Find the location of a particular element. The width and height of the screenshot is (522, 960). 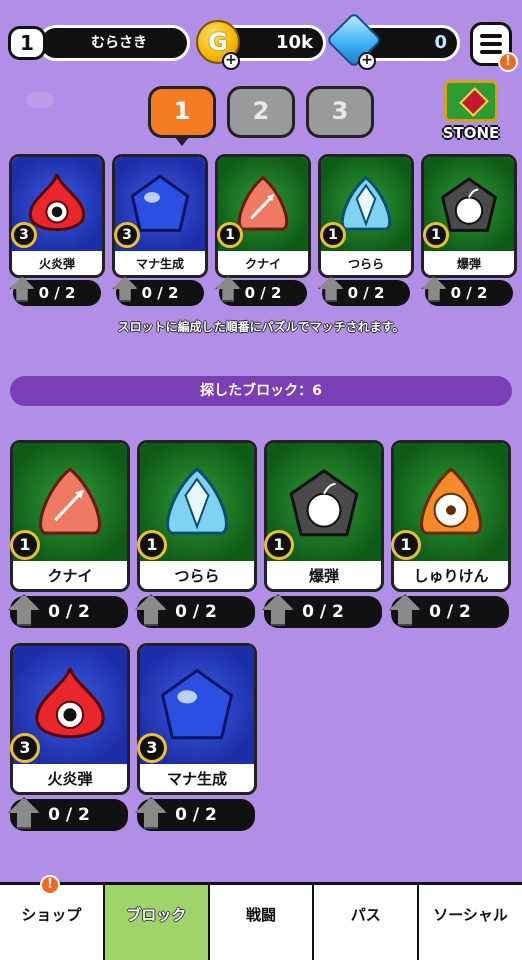

kunai-blob-icon is located at coordinates (70, 504).